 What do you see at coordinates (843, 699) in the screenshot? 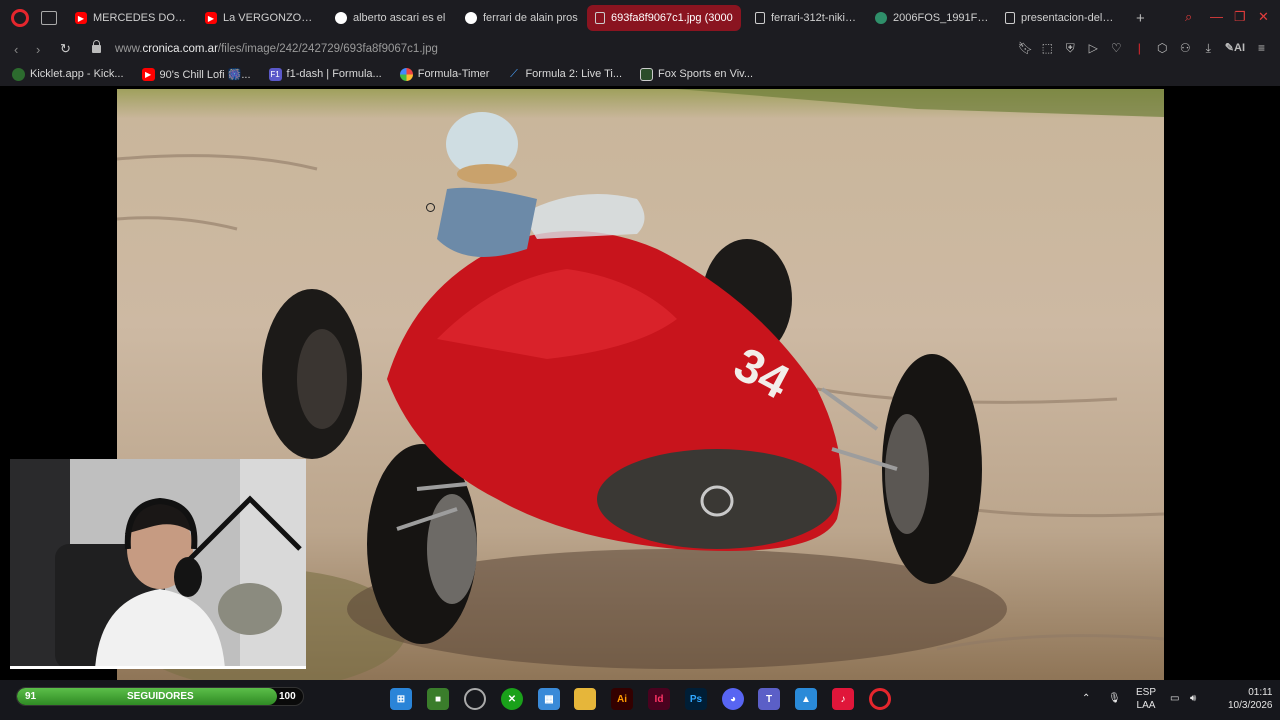
I see `tiktok-icon: ♪` at bounding box center [843, 699].